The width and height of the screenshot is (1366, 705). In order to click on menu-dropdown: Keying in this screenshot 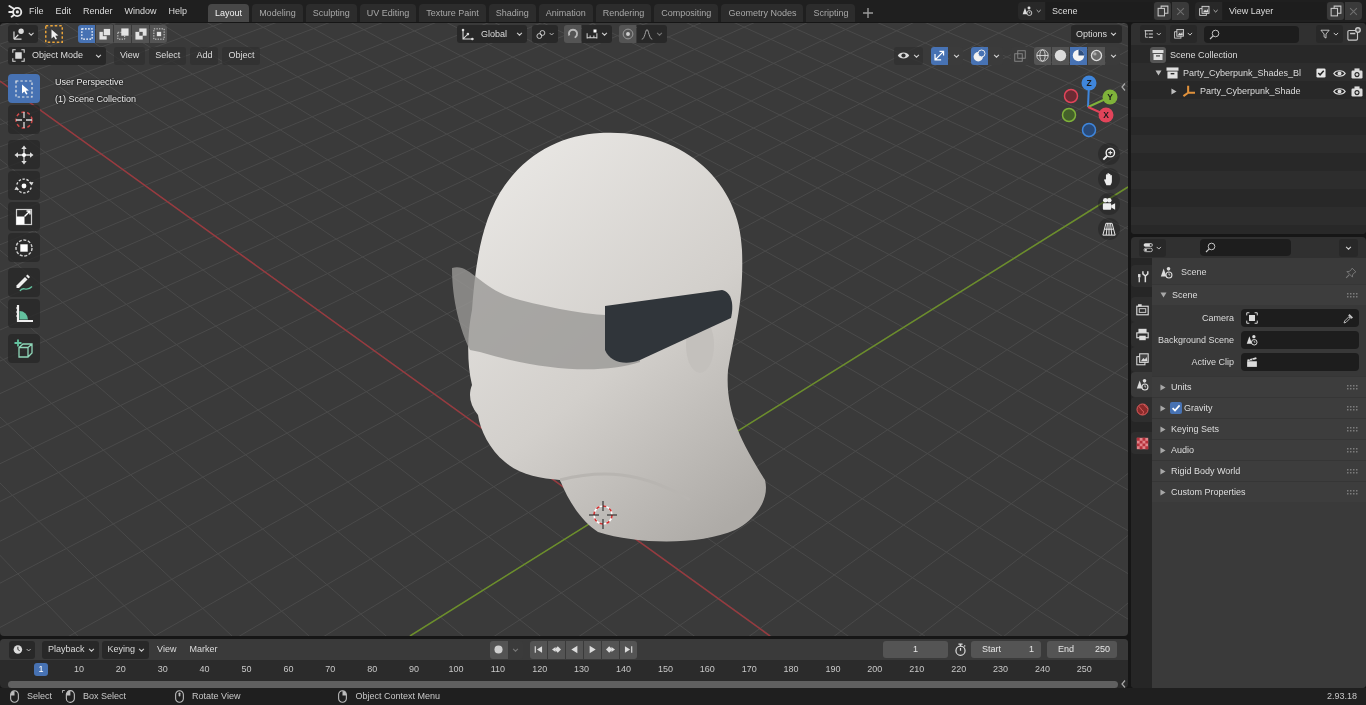, I will do `click(125, 649)`.